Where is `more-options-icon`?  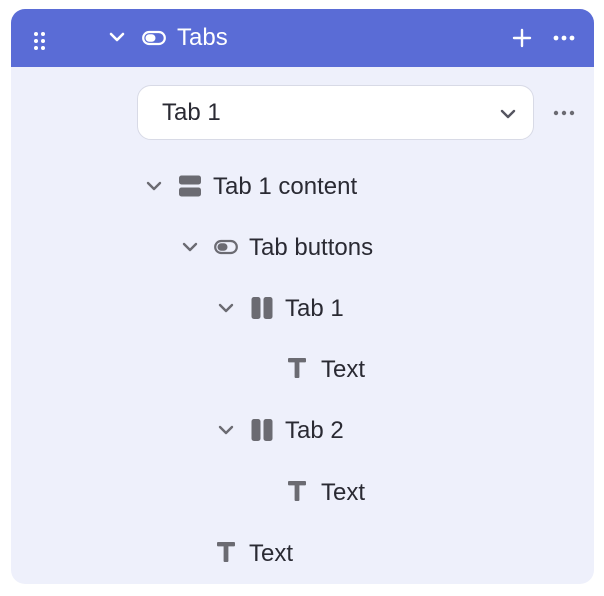 more-options-icon is located at coordinates (564, 38).